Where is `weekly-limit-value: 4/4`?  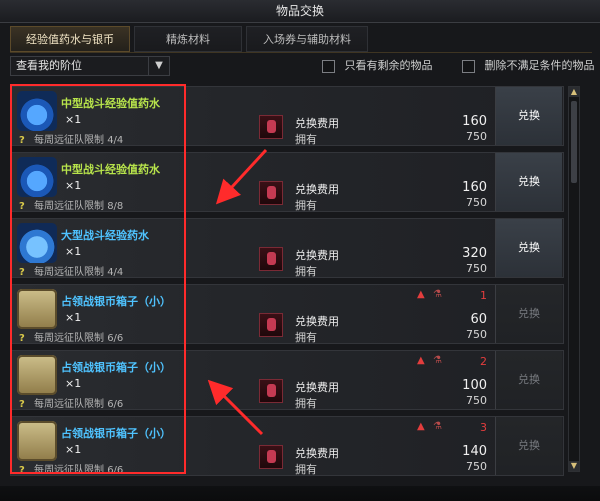
weekly-limit-value: 4/4 is located at coordinates (115, 272).